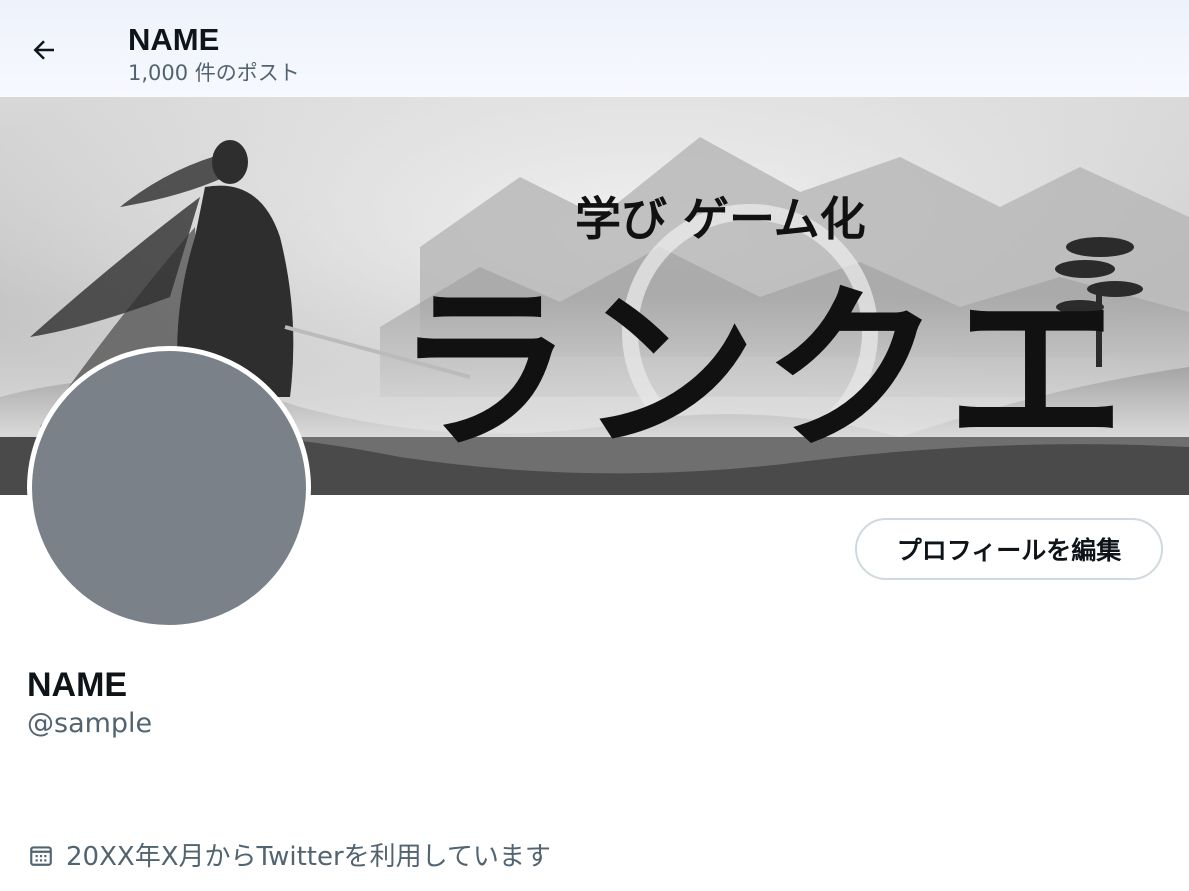 Image resolution: width=1189 pixels, height=891 pixels. What do you see at coordinates (763, 369) in the screenshot?
I see `banner-title: ランクエ` at bounding box center [763, 369].